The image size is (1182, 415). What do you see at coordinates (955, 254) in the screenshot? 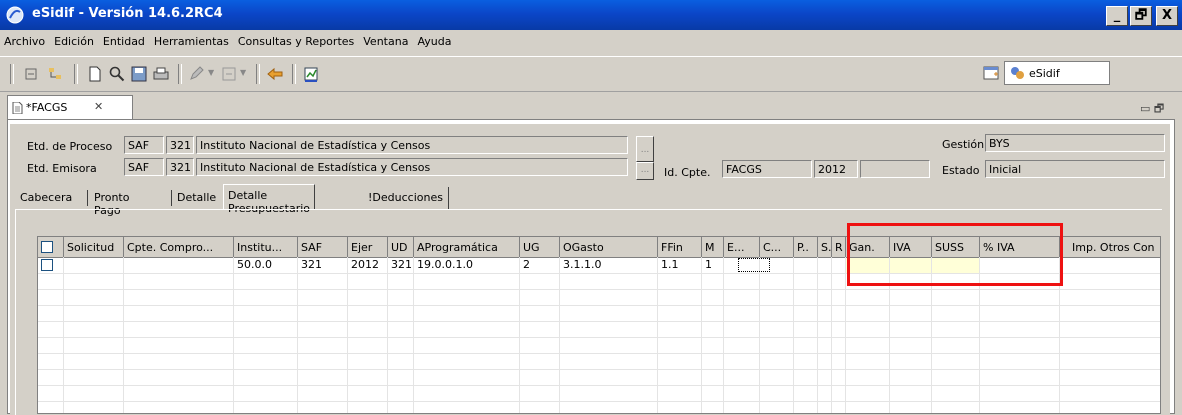
I see `highlight-box` at bounding box center [955, 254].